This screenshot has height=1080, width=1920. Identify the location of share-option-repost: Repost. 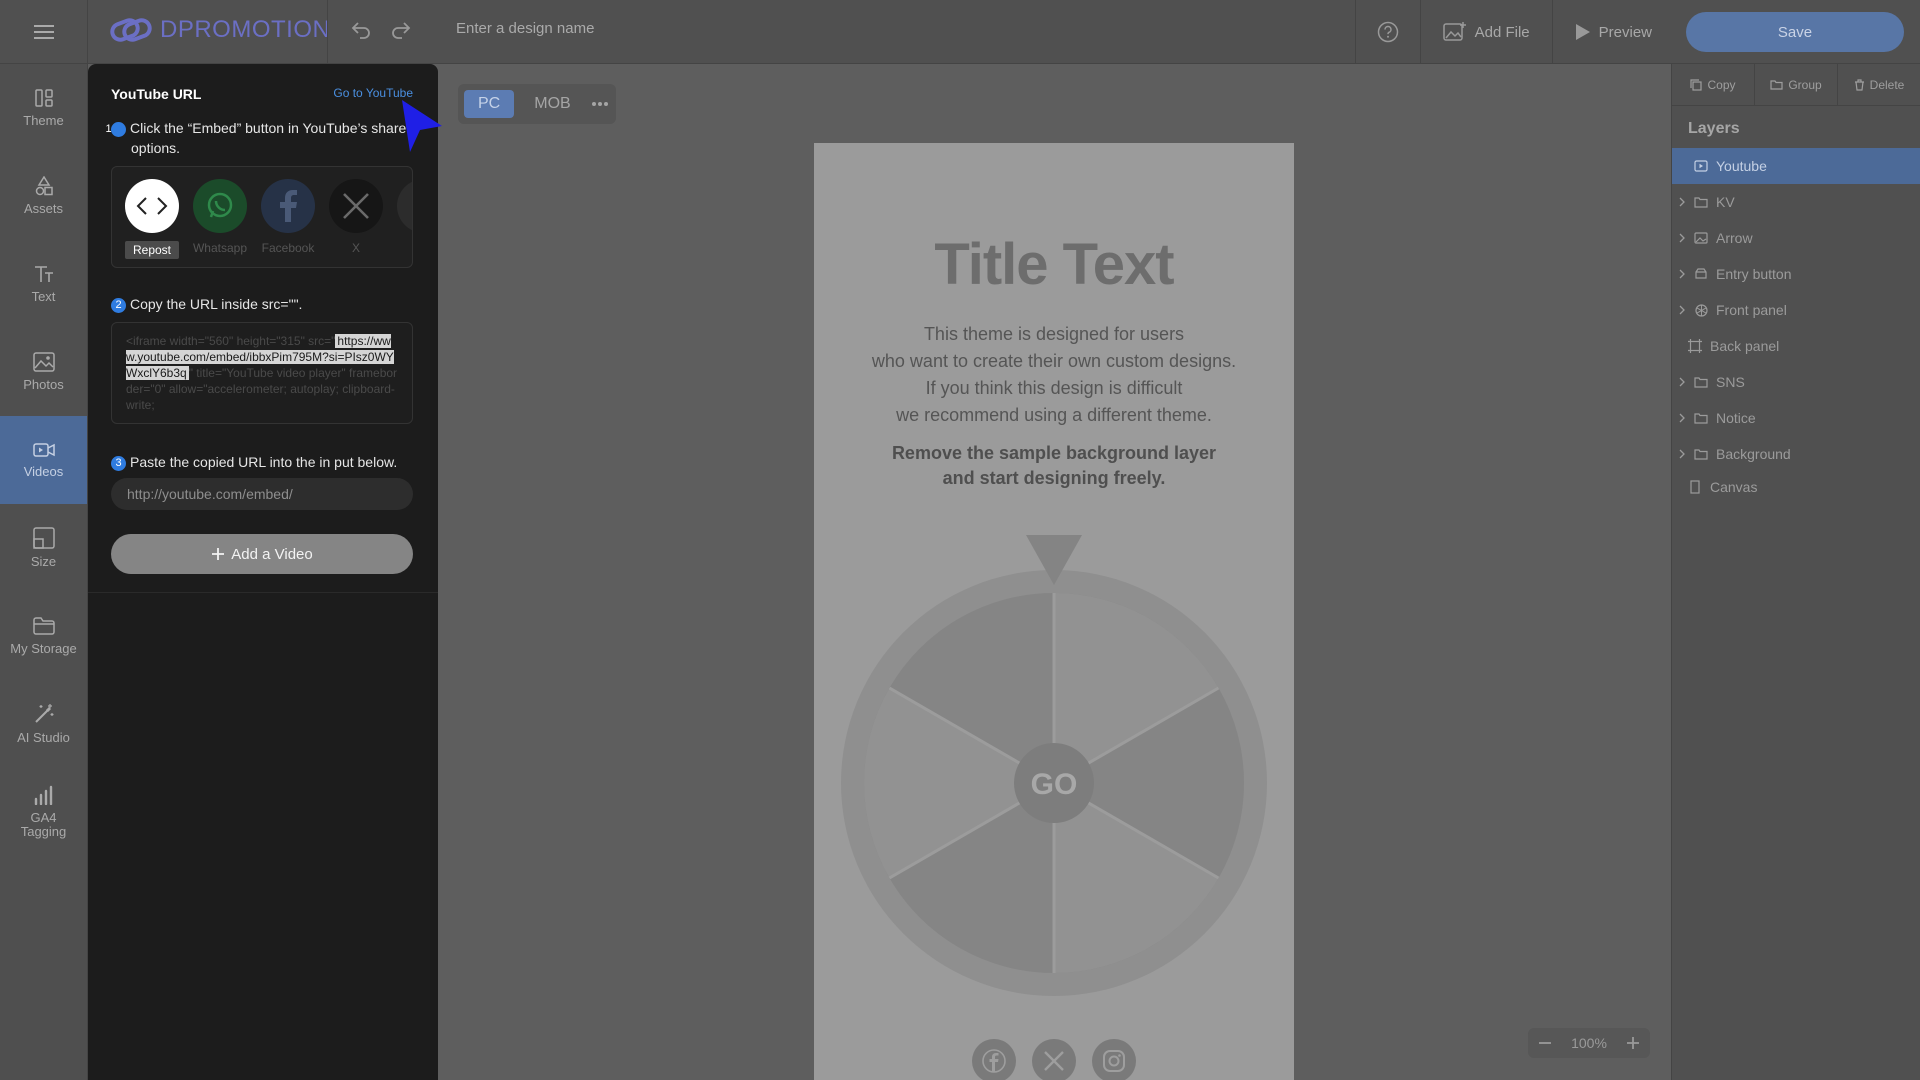
(152, 219).